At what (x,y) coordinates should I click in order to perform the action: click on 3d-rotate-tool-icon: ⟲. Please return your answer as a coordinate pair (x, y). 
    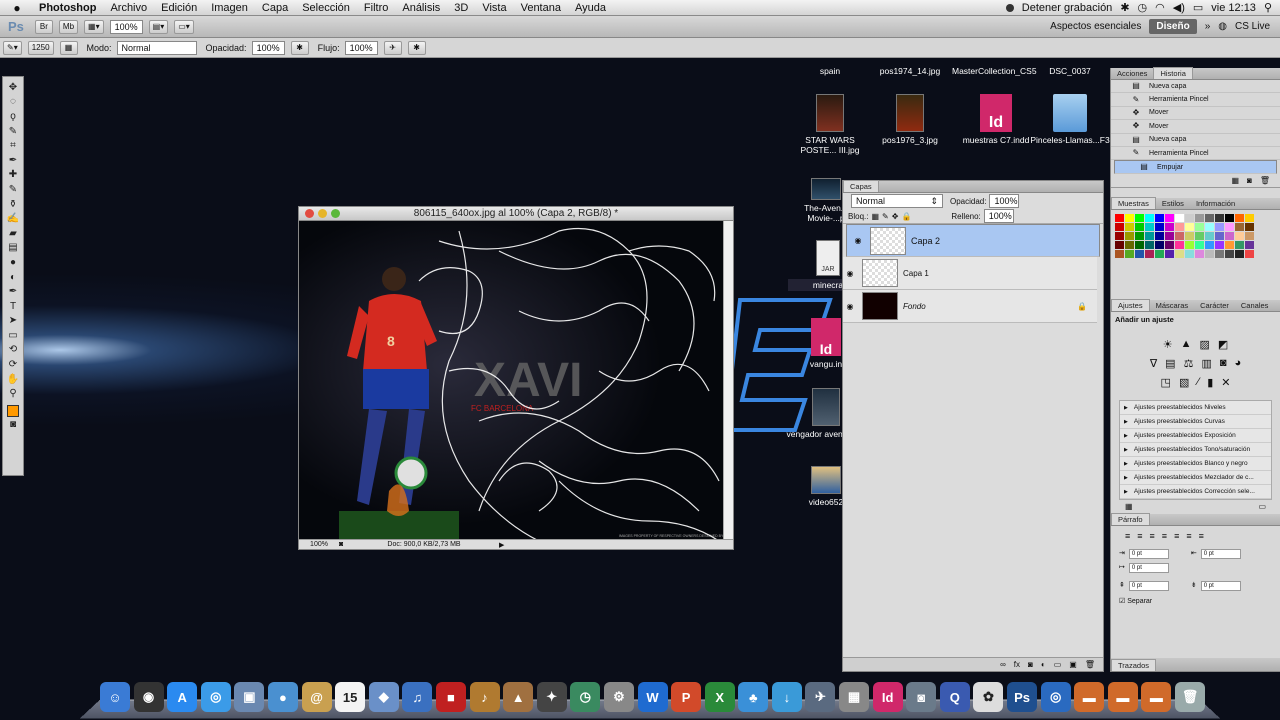
    Looking at the image, I should click on (13, 350).